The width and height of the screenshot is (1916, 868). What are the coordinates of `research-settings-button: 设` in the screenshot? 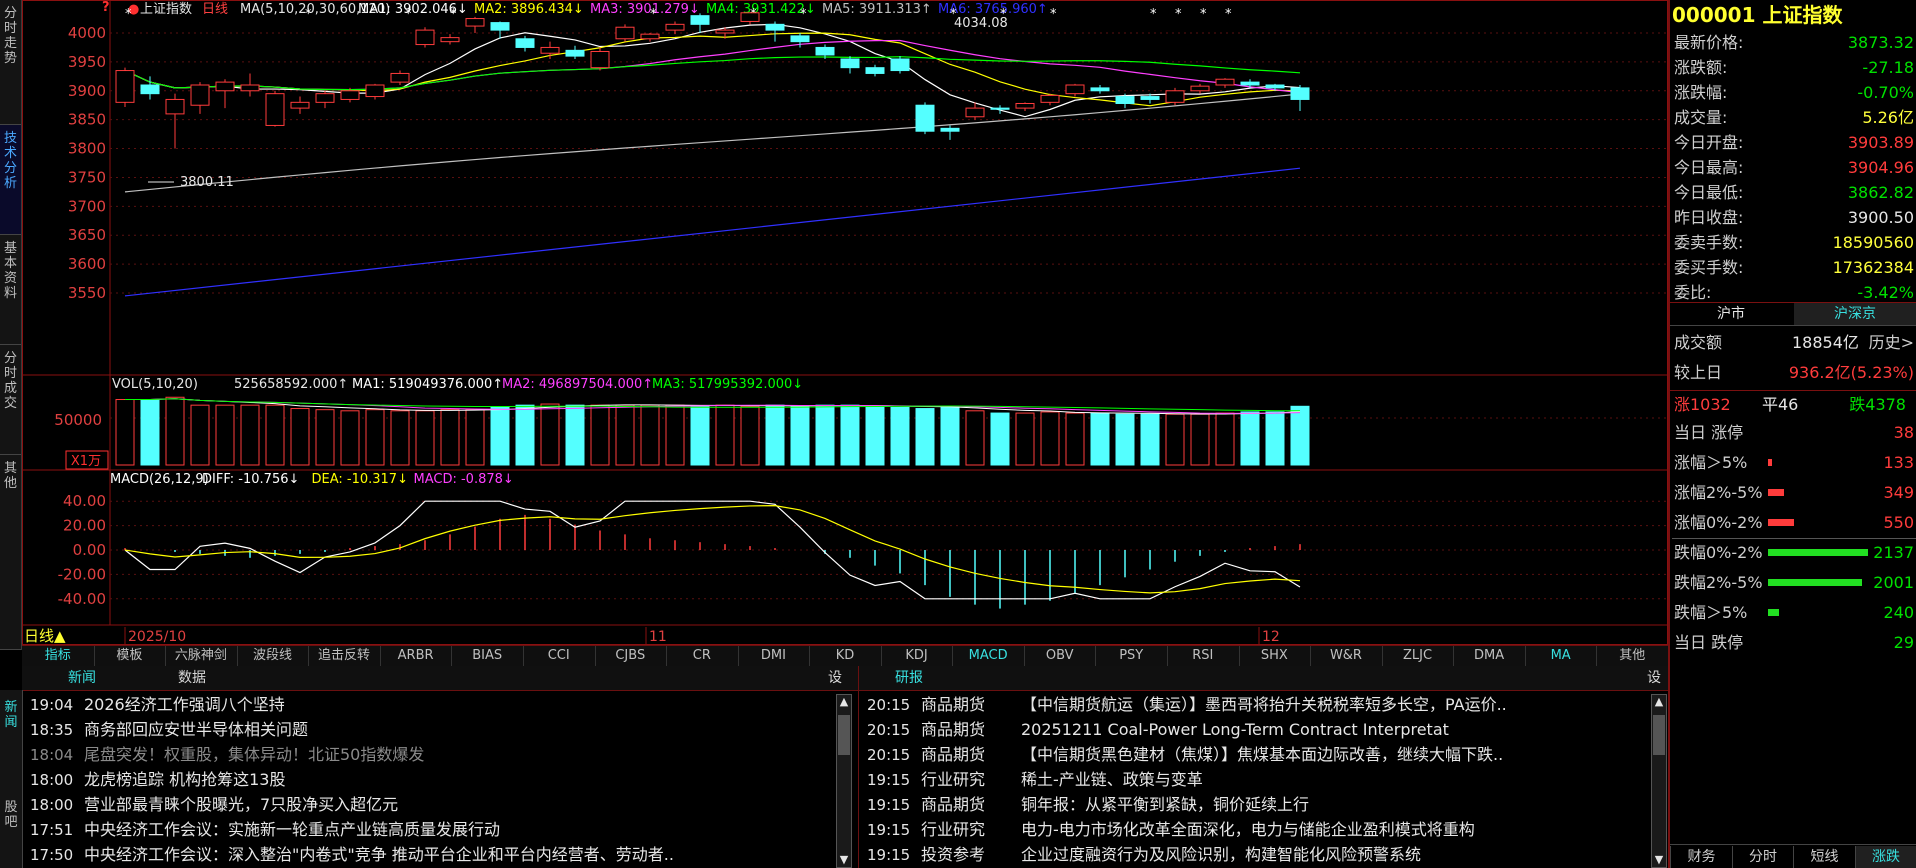 It's located at (1654, 678).